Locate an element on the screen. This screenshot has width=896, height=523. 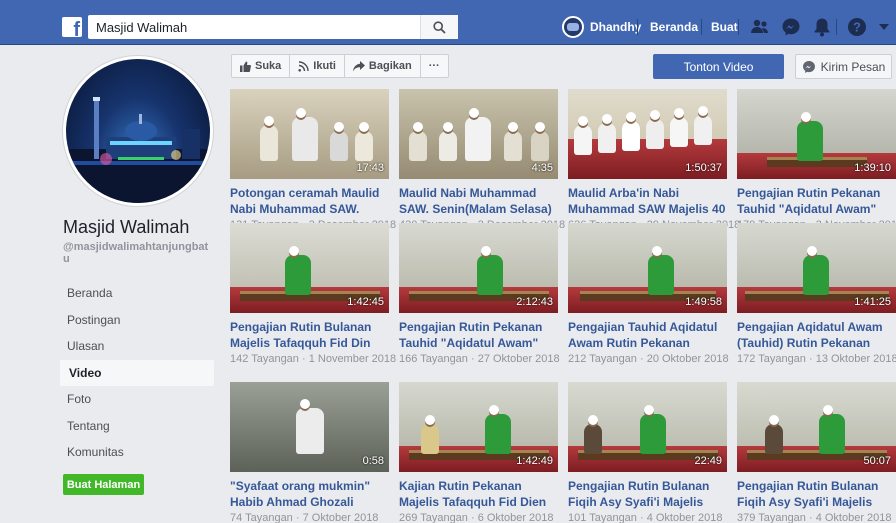
video-thumbnail: 4:35 is located at coordinates (478, 134).